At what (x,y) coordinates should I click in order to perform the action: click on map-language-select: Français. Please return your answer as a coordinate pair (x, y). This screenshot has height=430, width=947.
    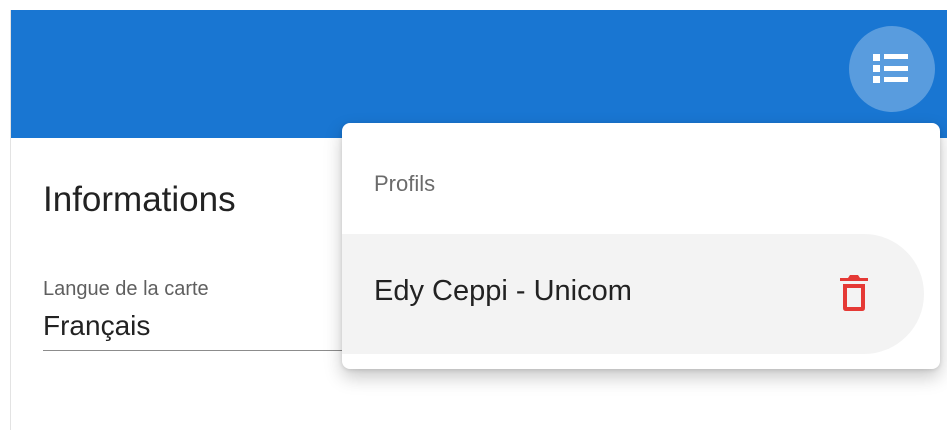
    Looking at the image, I should click on (203, 329).